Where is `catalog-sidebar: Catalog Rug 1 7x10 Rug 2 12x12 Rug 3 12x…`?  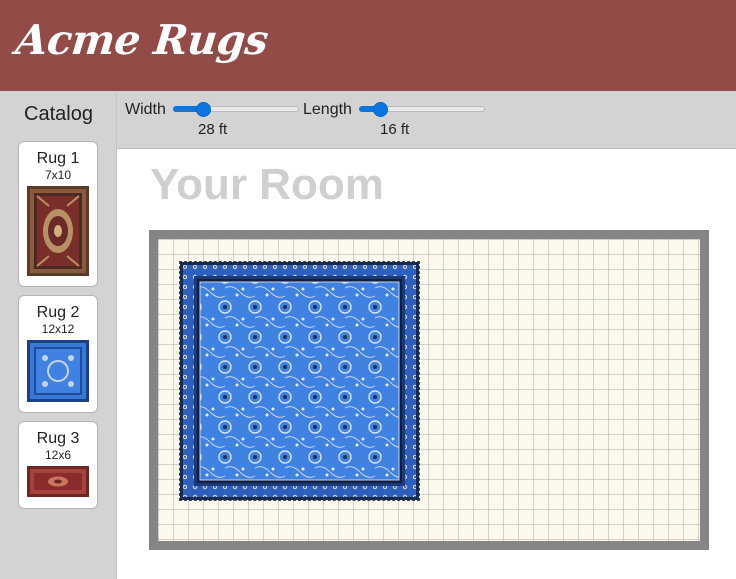 catalog-sidebar: Catalog Rug 1 7x10 Rug 2 12x12 Rug 3 12x… is located at coordinates (58, 335).